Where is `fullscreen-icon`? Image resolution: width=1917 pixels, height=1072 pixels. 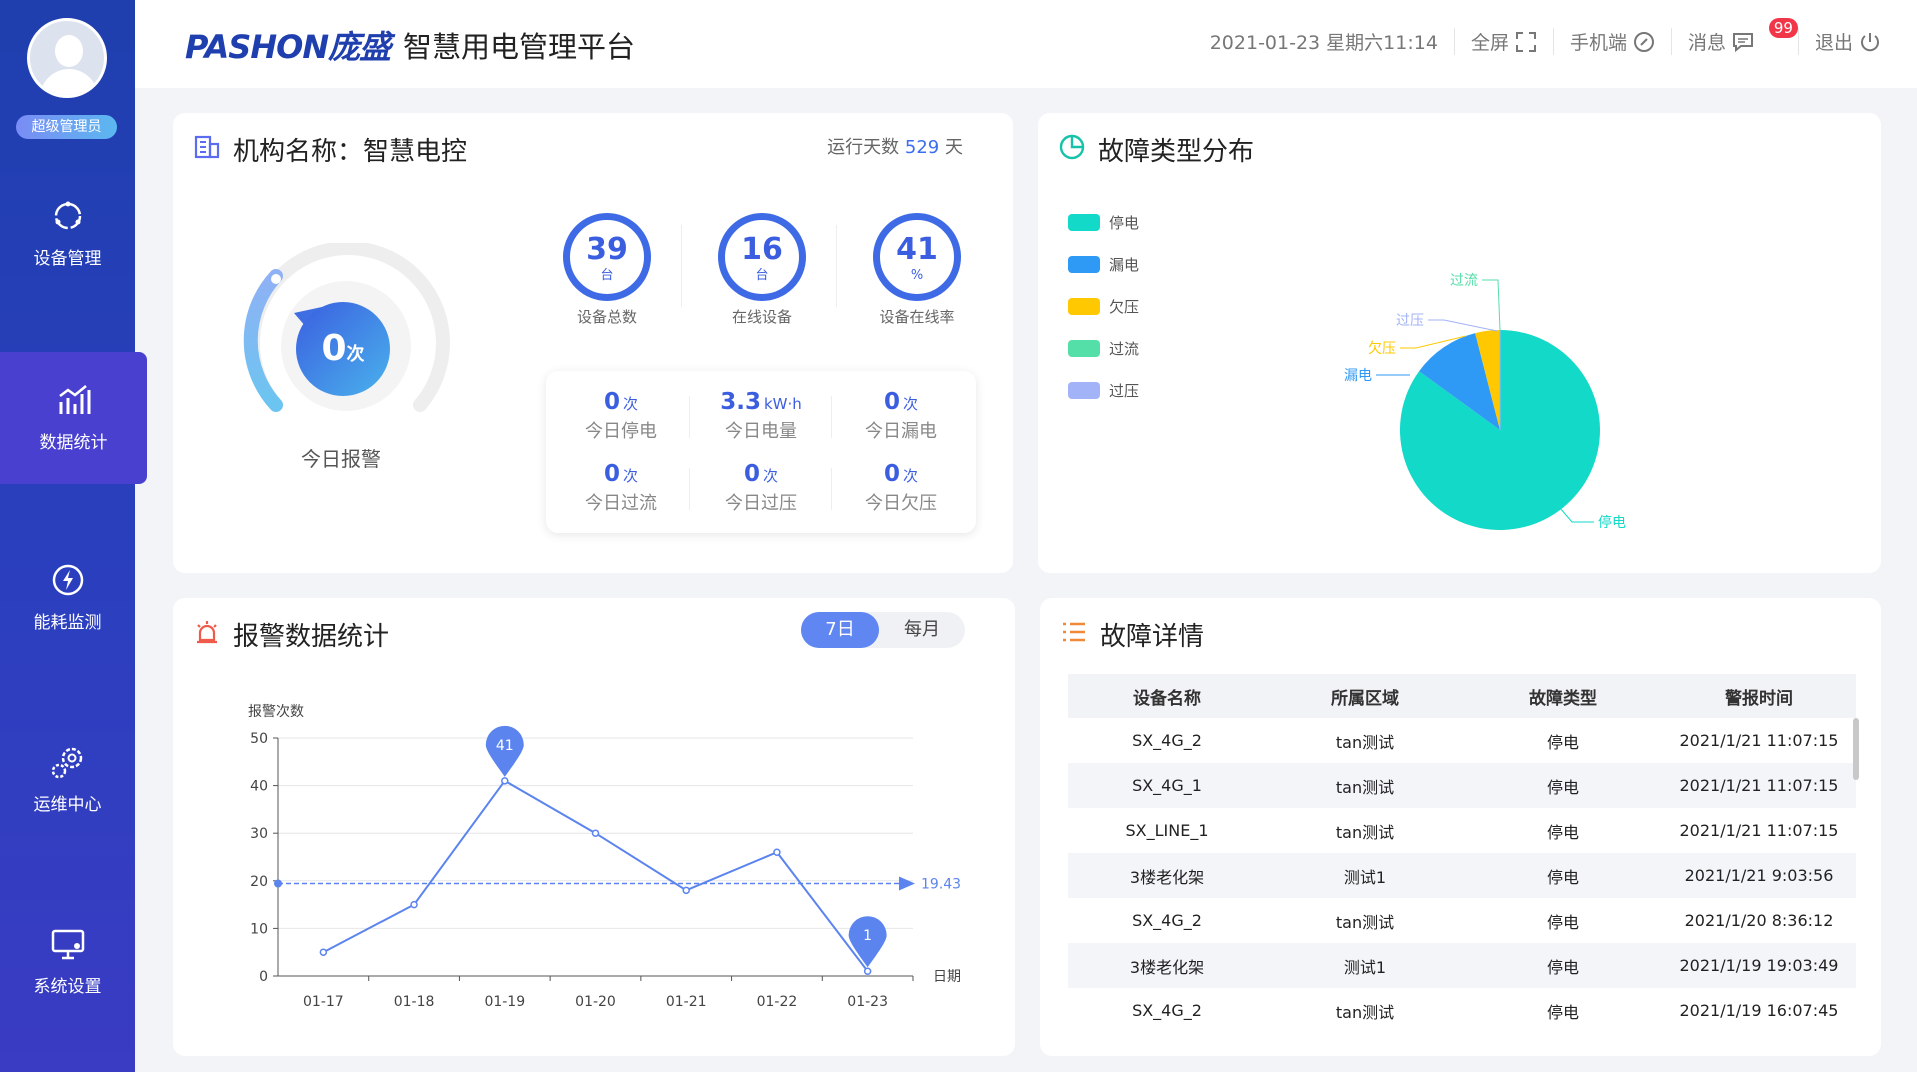
fullscreen-icon is located at coordinates (1525, 41).